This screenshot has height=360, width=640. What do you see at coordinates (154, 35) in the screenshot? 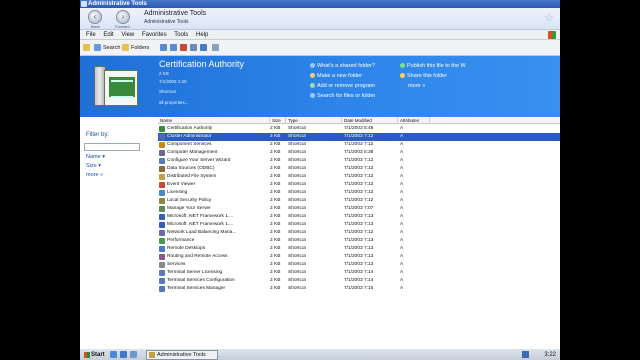
I see `menu-favorites: Favorites` at bounding box center [154, 35].